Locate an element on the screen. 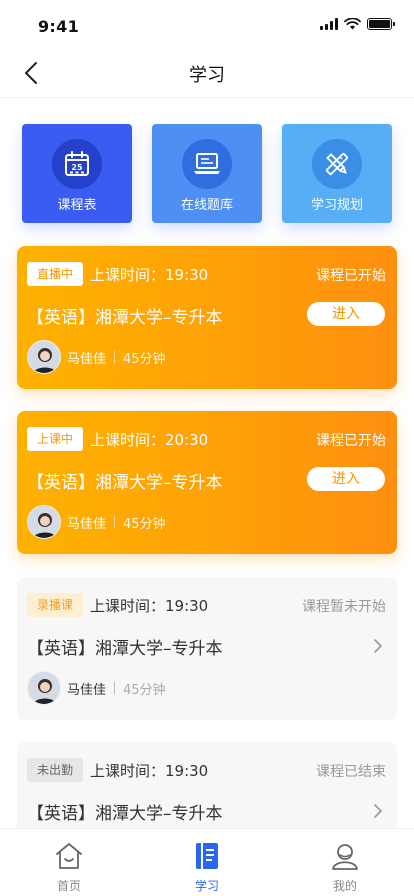 The height and width of the screenshot is (896, 414). tab-home: 首页 is located at coordinates (69, 862).